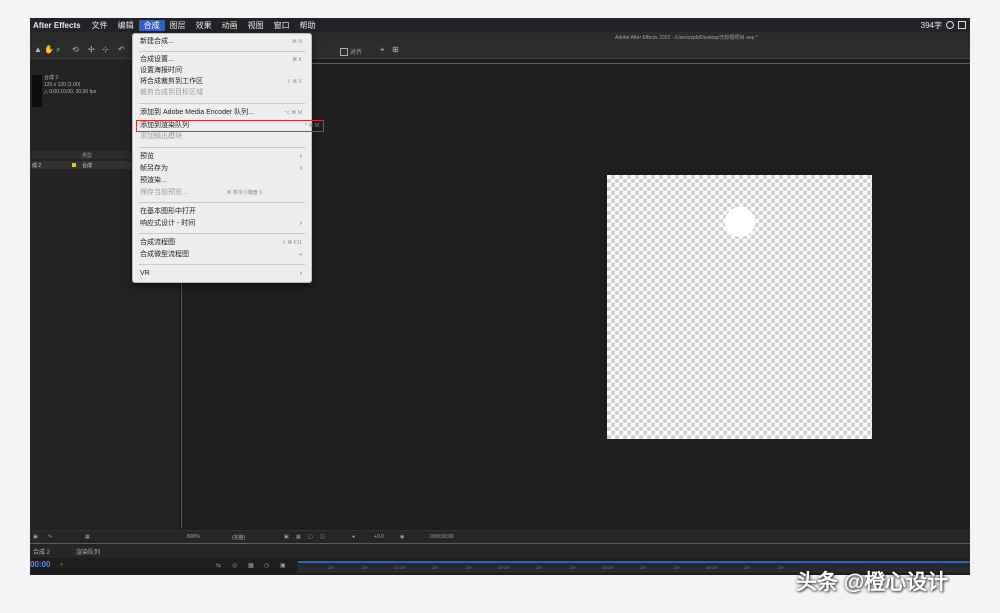 Image resolution: width=1000 pixels, height=613 pixels. I want to click on transparency-grid-icon: ▦, so click(298, 537).